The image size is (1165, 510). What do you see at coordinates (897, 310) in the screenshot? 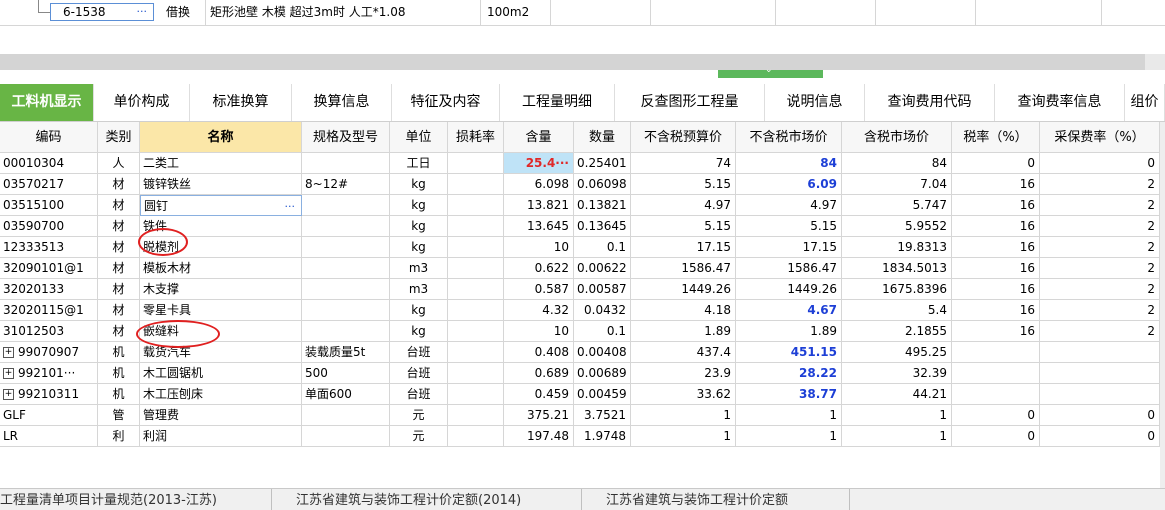
I see `cell-taxmarket: 5.4` at bounding box center [897, 310].